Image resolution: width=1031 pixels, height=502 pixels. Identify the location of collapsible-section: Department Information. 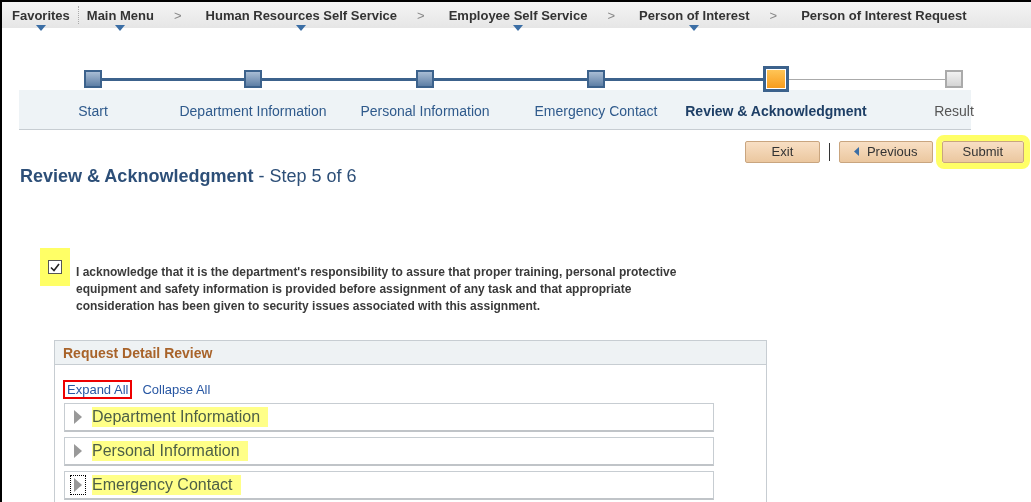
(389, 417).